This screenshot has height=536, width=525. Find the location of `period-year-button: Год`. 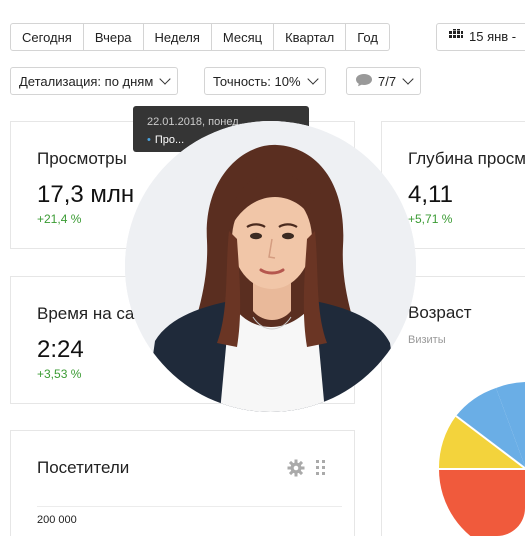

period-year-button: Год is located at coordinates (368, 37).